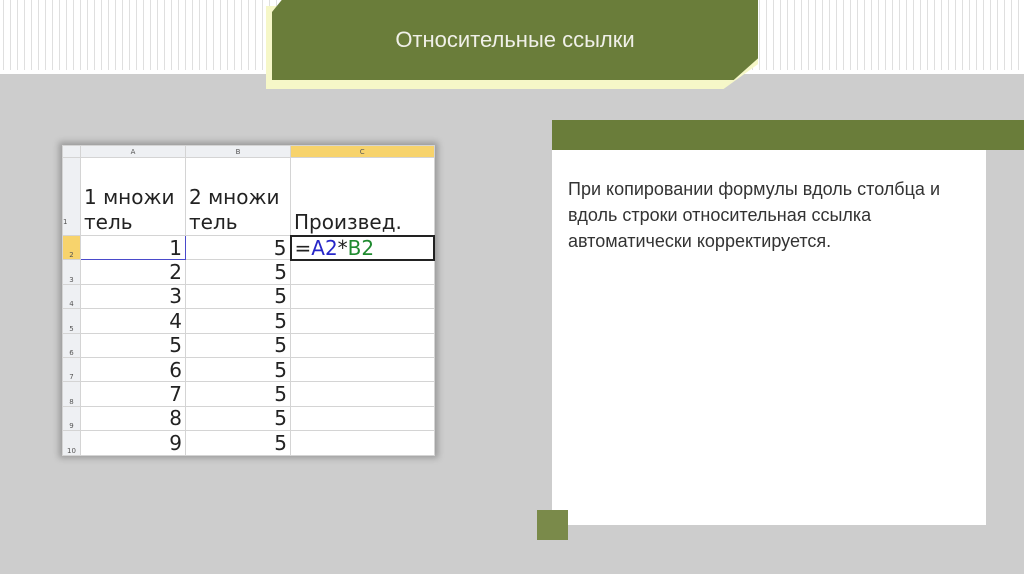 The width and height of the screenshot is (1024, 574). What do you see at coordinates (133, 443) in the screenshot?
I see `cell-a: 9` at bounding box center [133, 443].